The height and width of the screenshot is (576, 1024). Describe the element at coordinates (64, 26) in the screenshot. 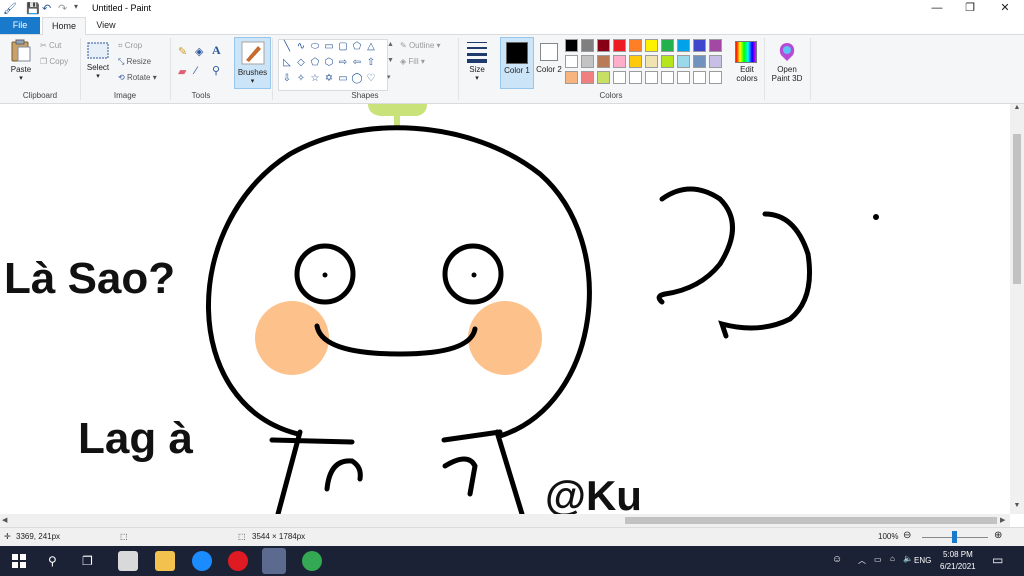

I see `tab-home: Home` at that location.